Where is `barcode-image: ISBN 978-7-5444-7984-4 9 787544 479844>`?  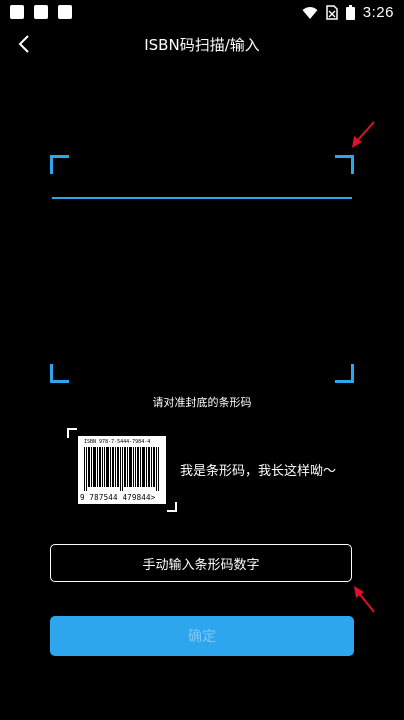
barcode-image: ISBN 978-7-5444-7984-4 9 787544 479844> is located at coordinates (122, 470).